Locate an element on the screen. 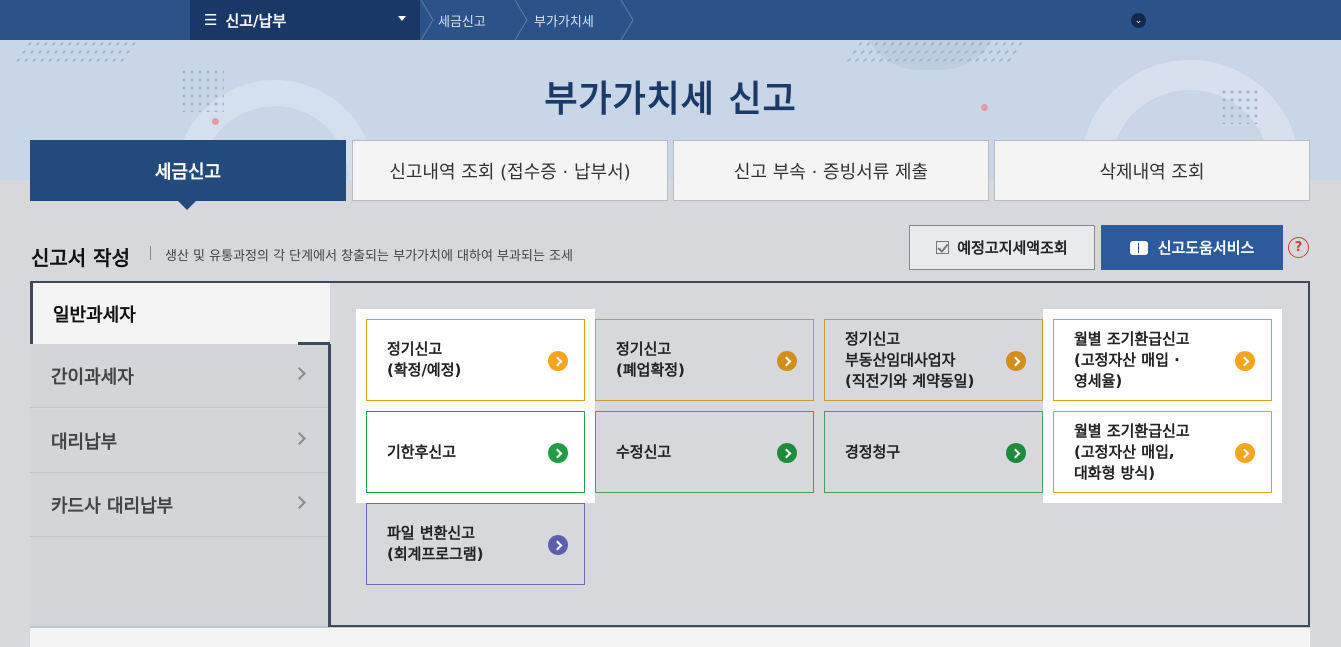 This screenshot has width=1341, height=647. card-amended-filing: 수정신고 is located at coordinates (704, 452).